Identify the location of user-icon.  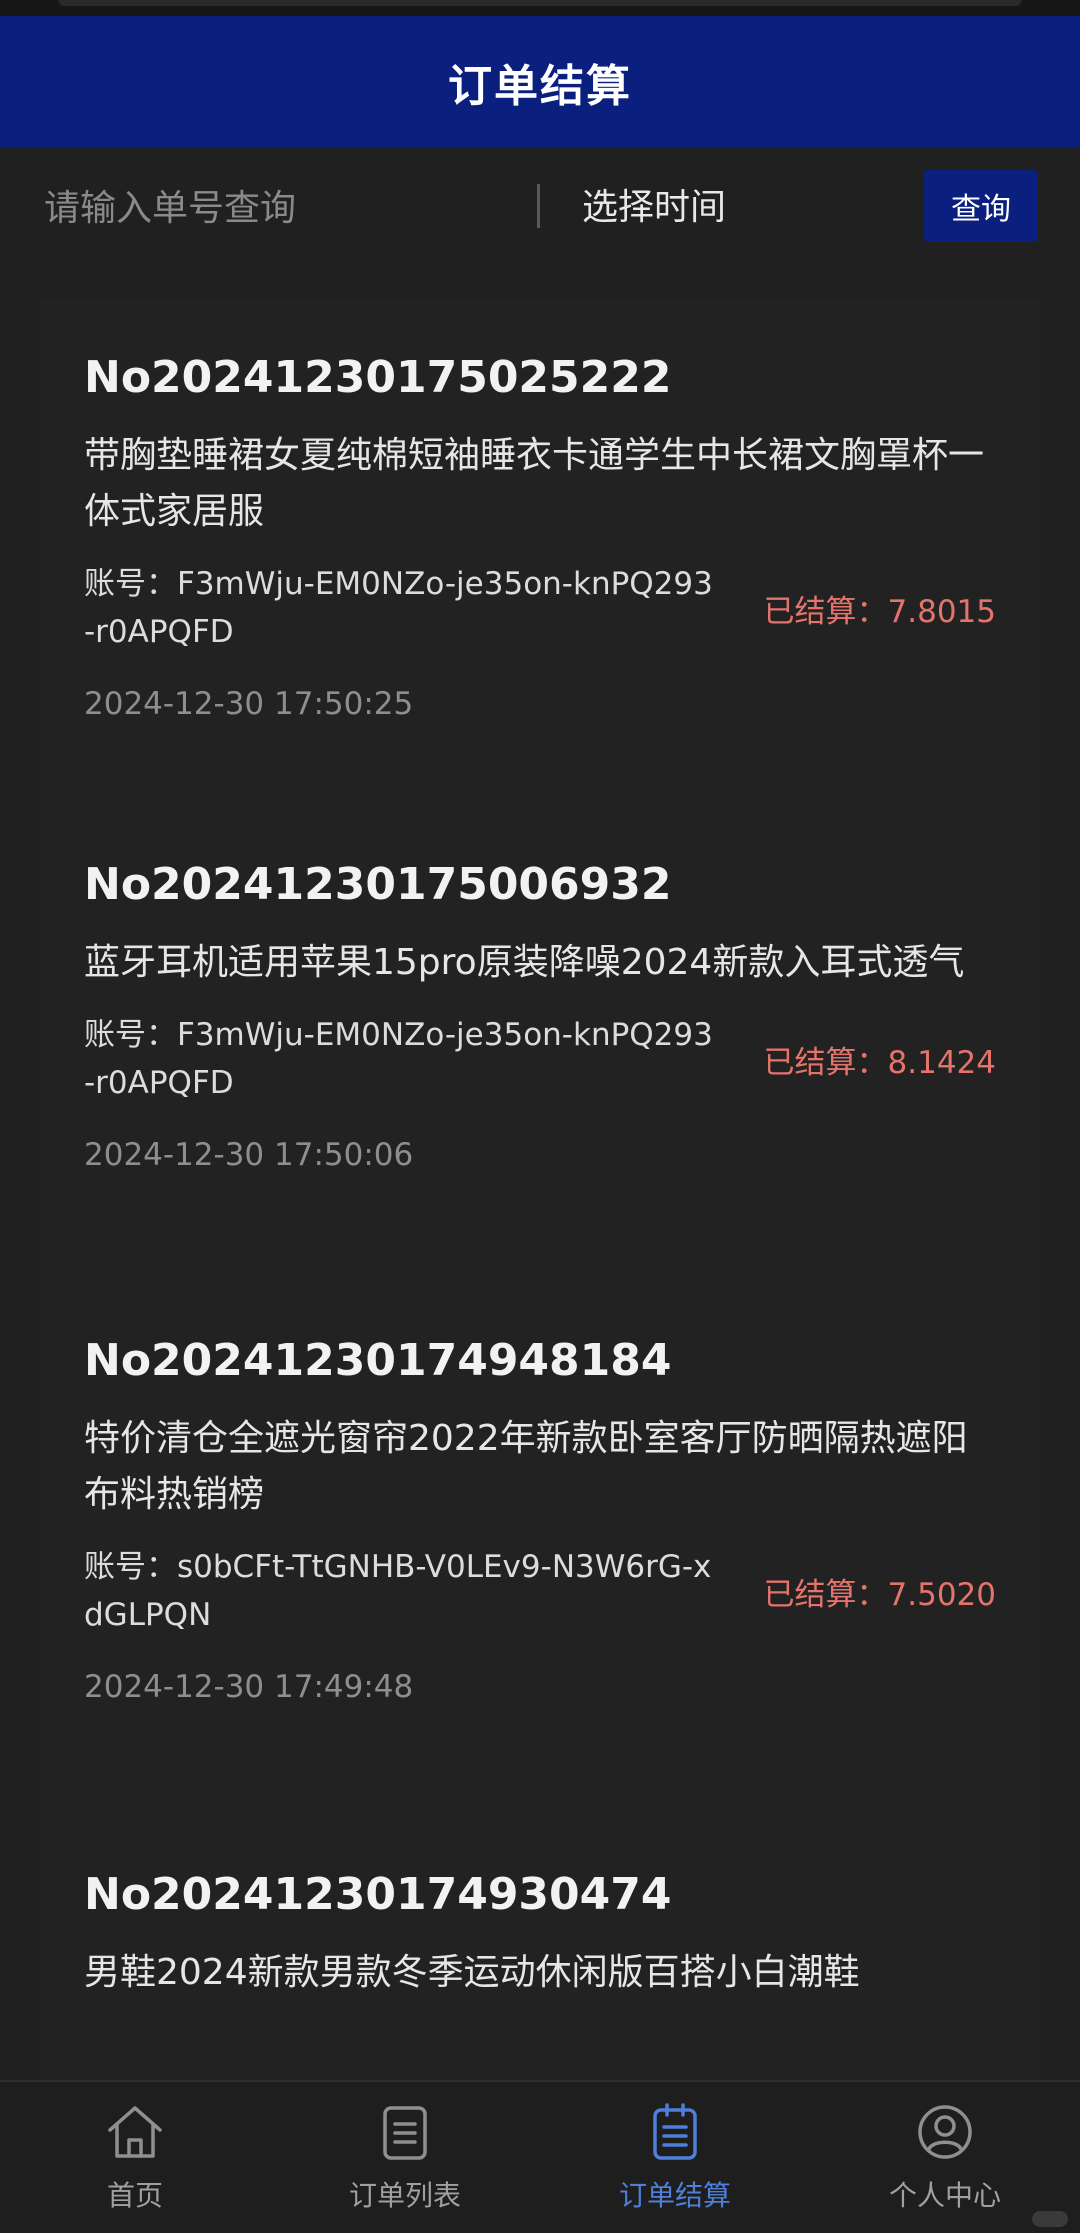
(945, 2132).